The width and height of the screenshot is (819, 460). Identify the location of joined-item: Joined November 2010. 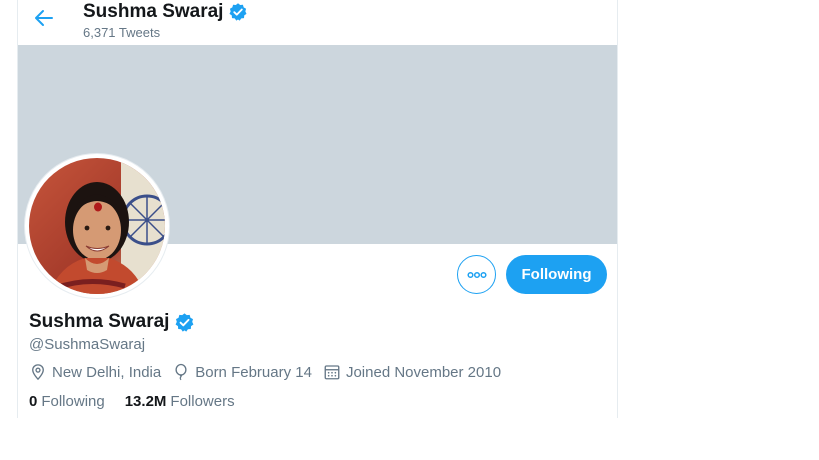
(412, 372).